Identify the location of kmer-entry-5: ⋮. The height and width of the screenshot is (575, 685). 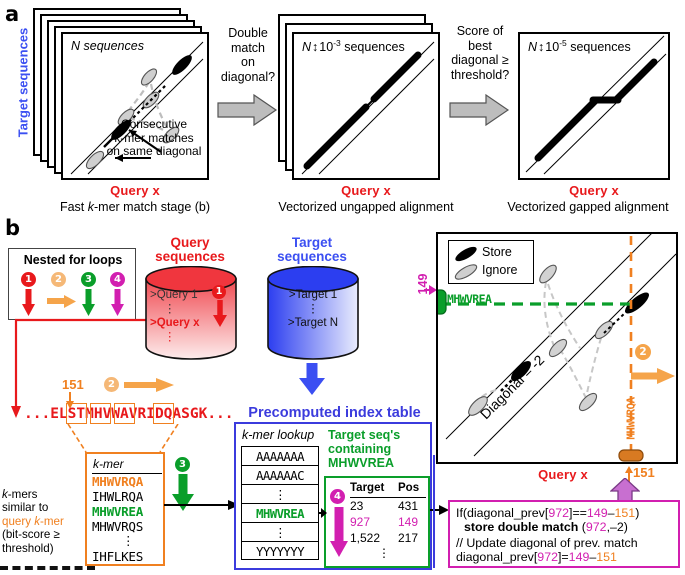
(128, 540).